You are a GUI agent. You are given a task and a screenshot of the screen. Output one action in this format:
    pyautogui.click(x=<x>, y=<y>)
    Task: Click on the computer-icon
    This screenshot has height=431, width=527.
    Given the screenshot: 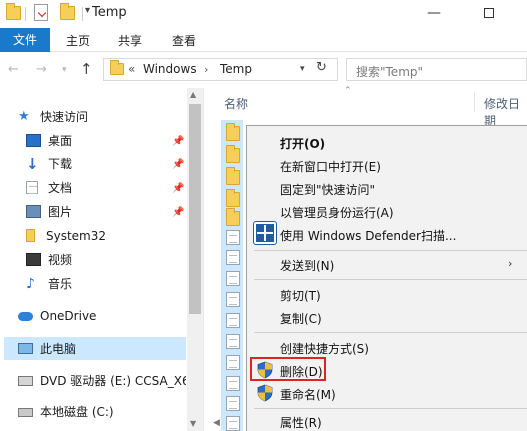 What is the action you would take?
    pyautogui.click(x=25, y=348)
    